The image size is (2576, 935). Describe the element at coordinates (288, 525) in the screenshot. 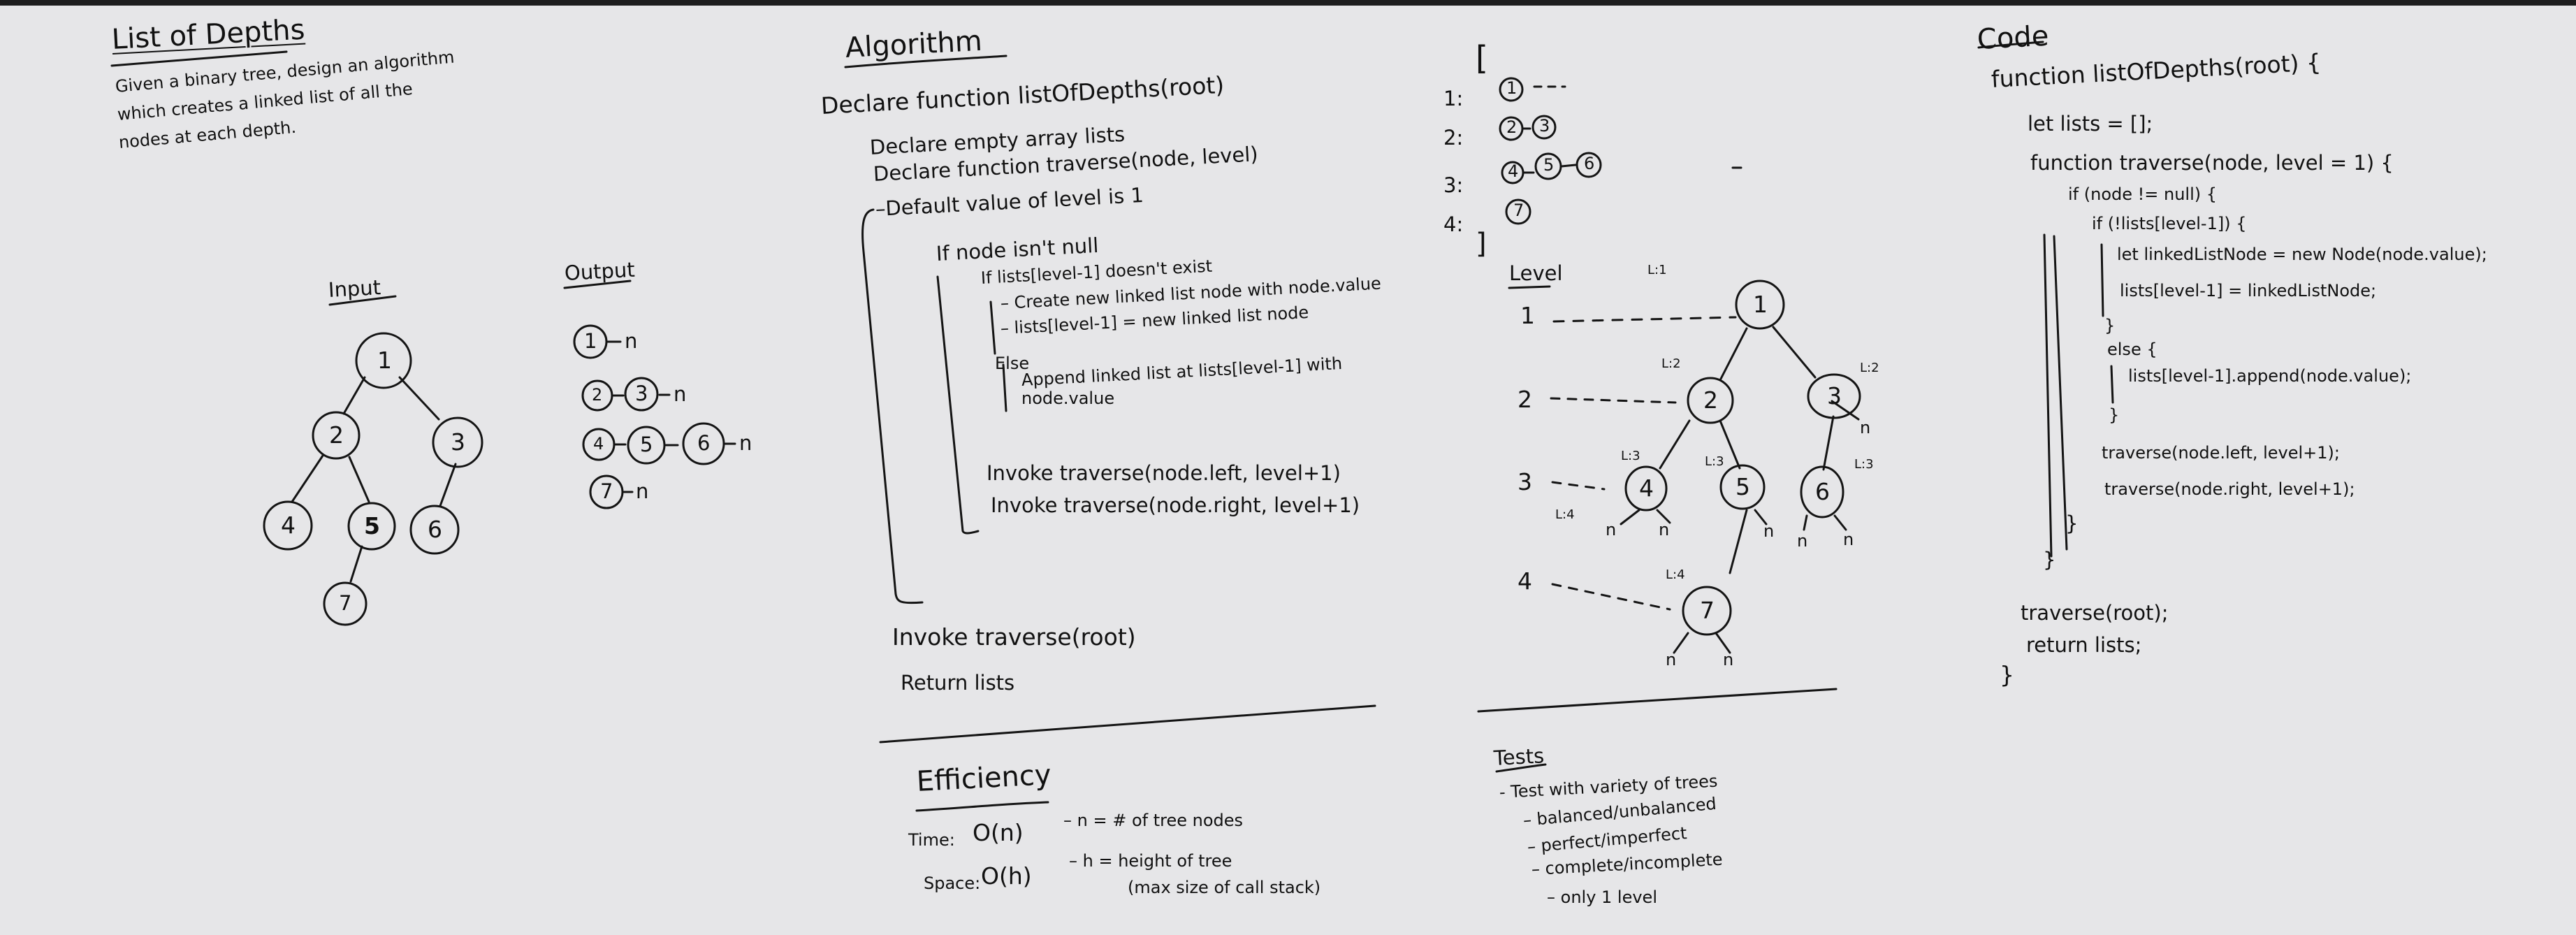

I see `input-node-4: 4` at that location.